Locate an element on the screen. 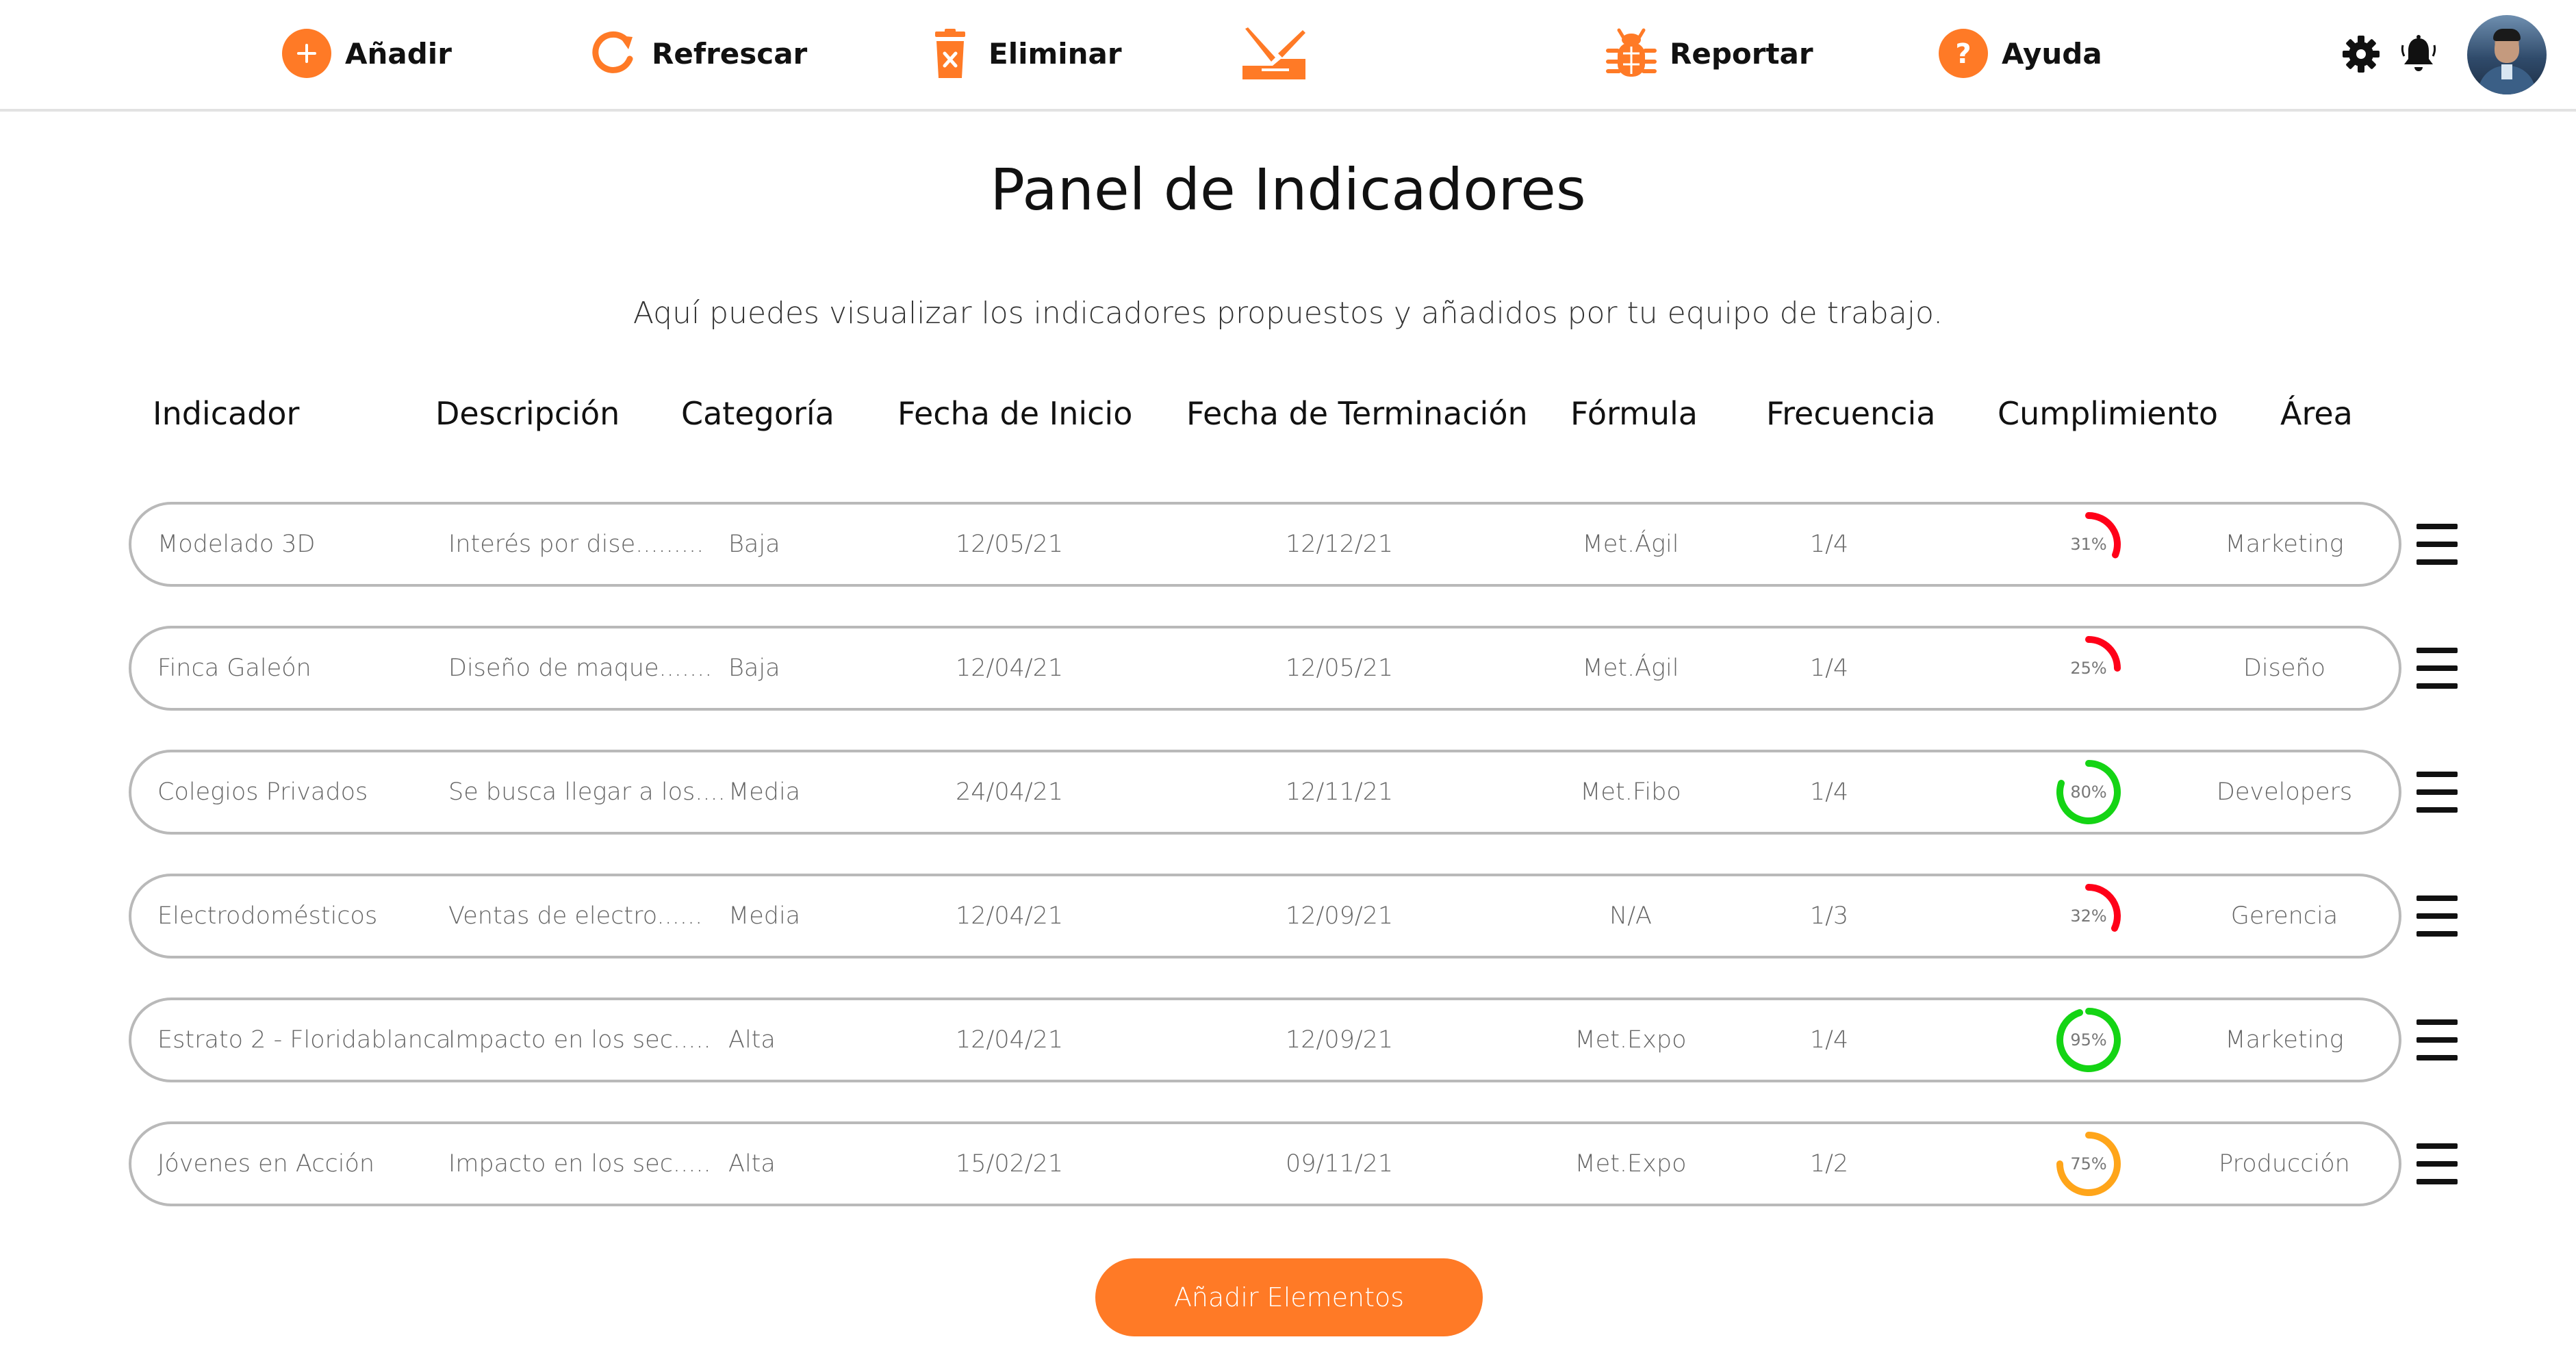  refresh-button: Refrescar is located at coordinates (697, 53).